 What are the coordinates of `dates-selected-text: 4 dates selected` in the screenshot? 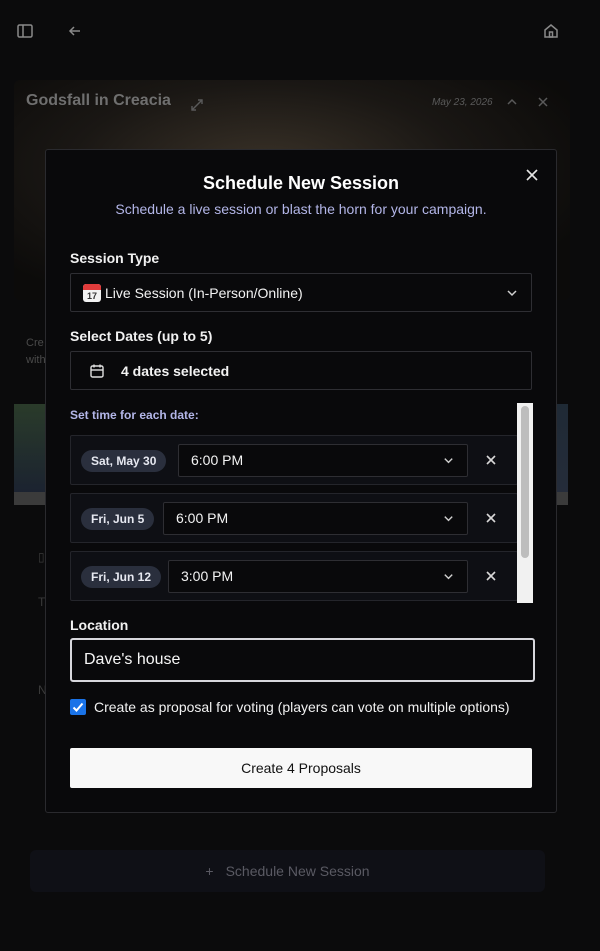 It's located at (175, 370).